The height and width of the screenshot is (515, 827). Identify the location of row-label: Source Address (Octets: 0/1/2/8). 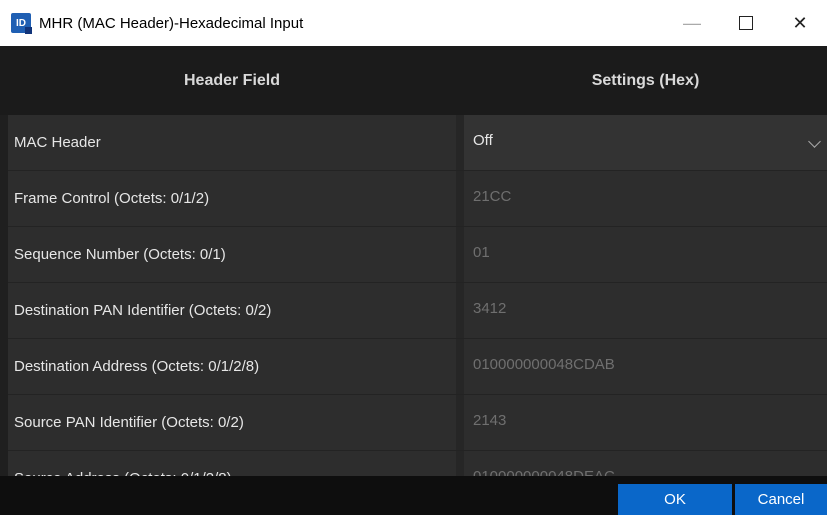
(234, 463).